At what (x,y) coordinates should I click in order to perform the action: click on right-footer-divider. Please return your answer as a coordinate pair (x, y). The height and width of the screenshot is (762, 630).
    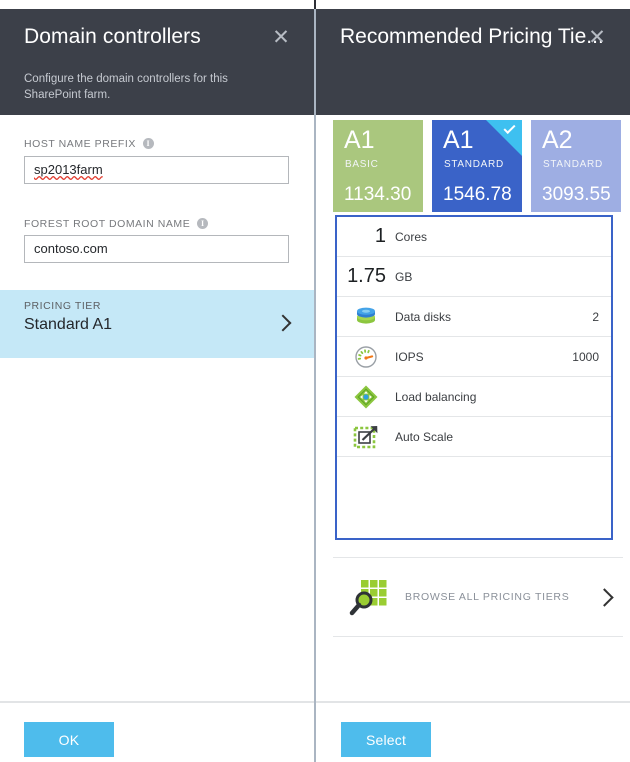
    Looking at the image, I should click on (473, 702).